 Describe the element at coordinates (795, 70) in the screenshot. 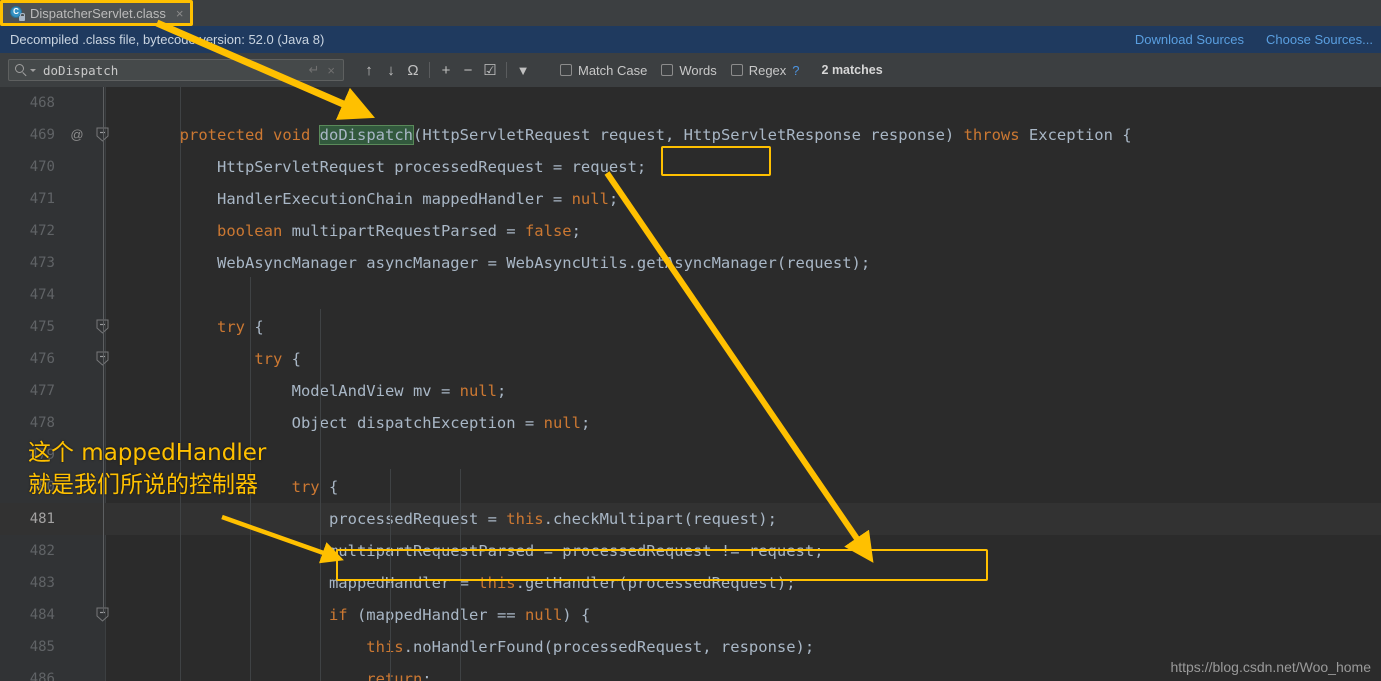

I see `regex-help-icon: ?` at that location.